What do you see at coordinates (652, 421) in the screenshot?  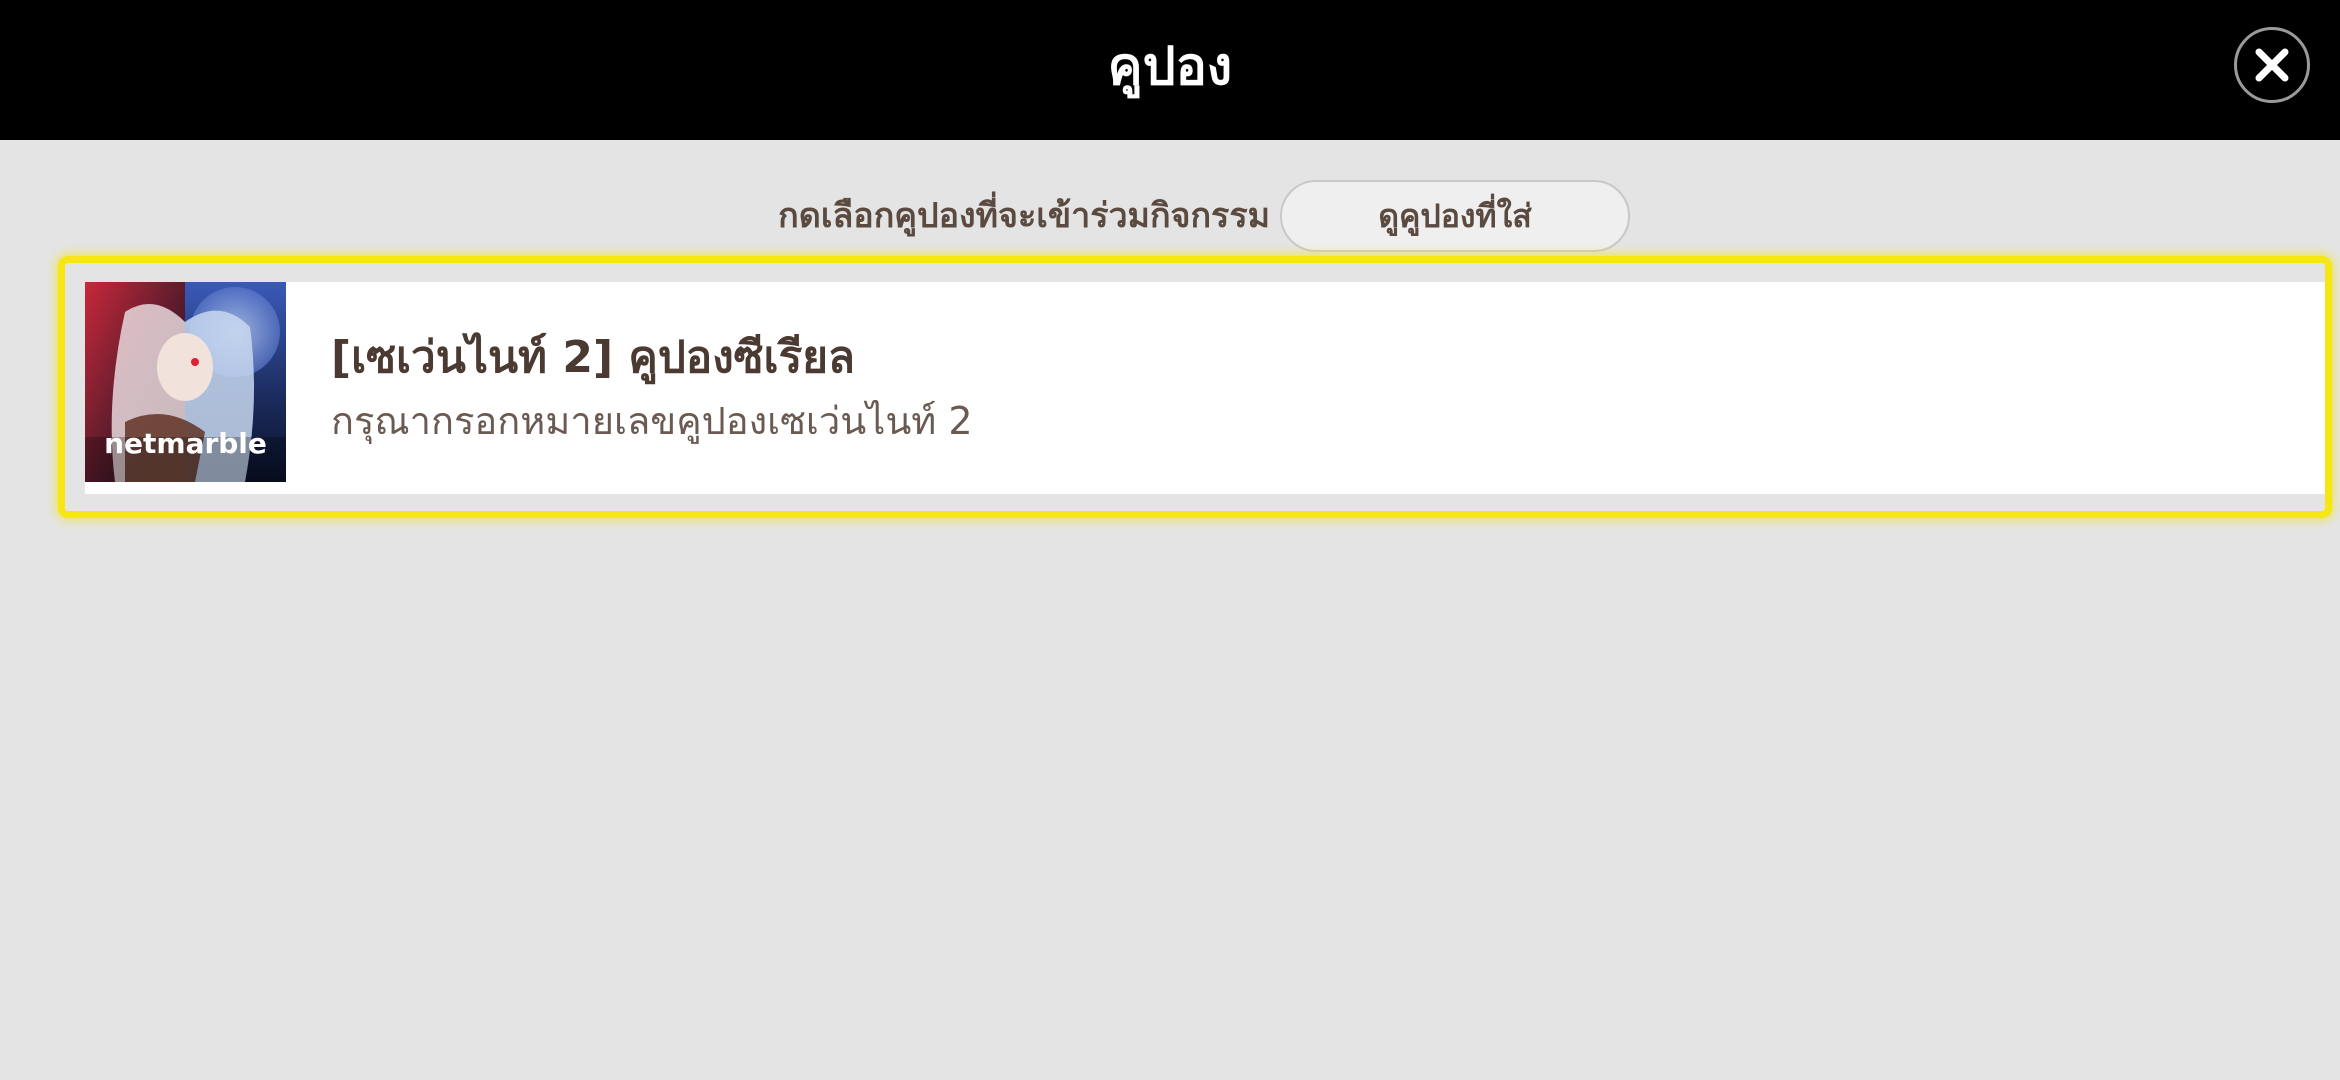 I see `coupon-description: กรุณากรอกหมายเลขคูปองเซเว่นไนท์ 2` at bounding box center [652, 421].